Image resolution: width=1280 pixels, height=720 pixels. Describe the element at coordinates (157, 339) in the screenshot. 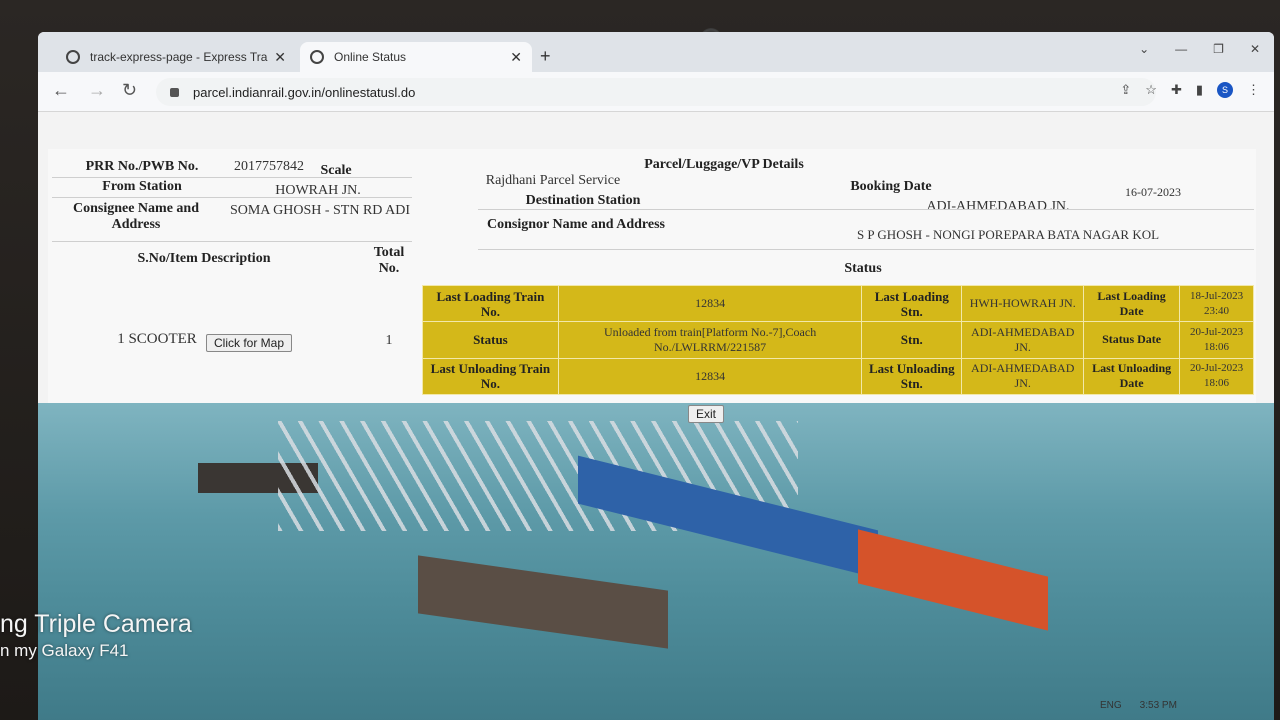

I see `item-value: 1 SCOOTER` at that location.